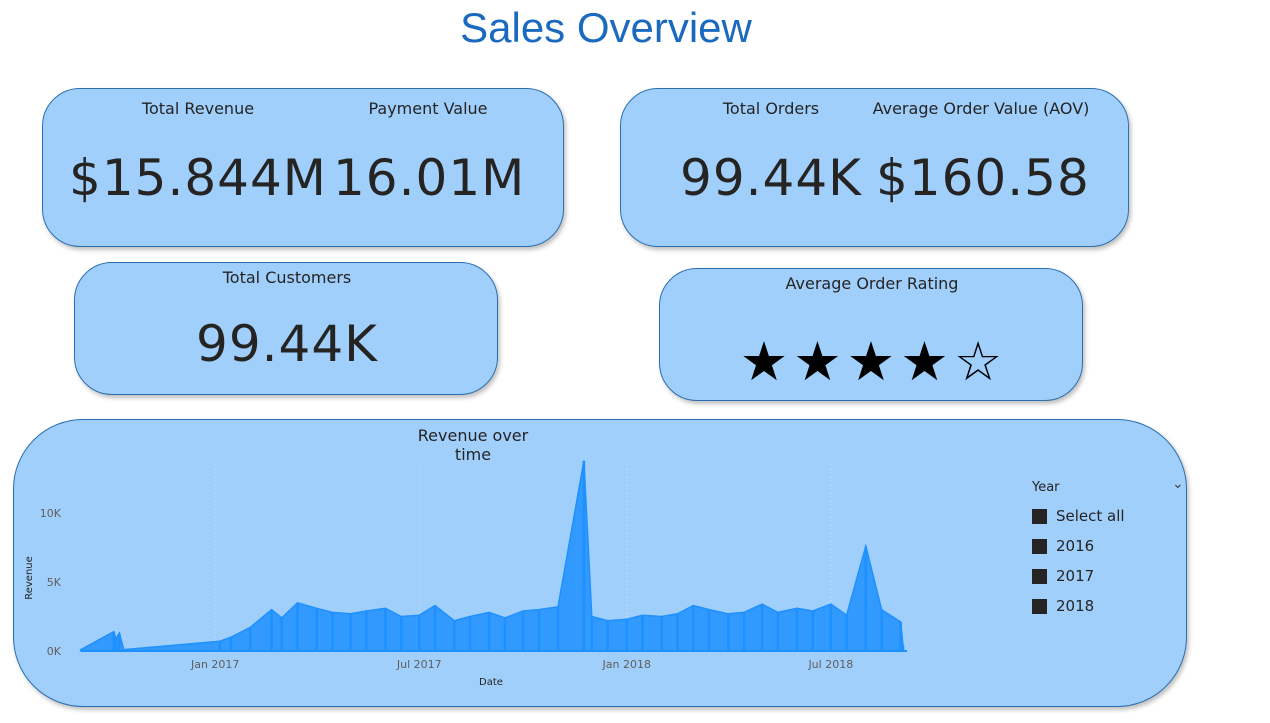 Image resolution: width=1270 pixels, height=723 pixels. Describe the element at coordinates (29, 578) in the screenshot. I see `y-axis-label: Revenue` at that location.